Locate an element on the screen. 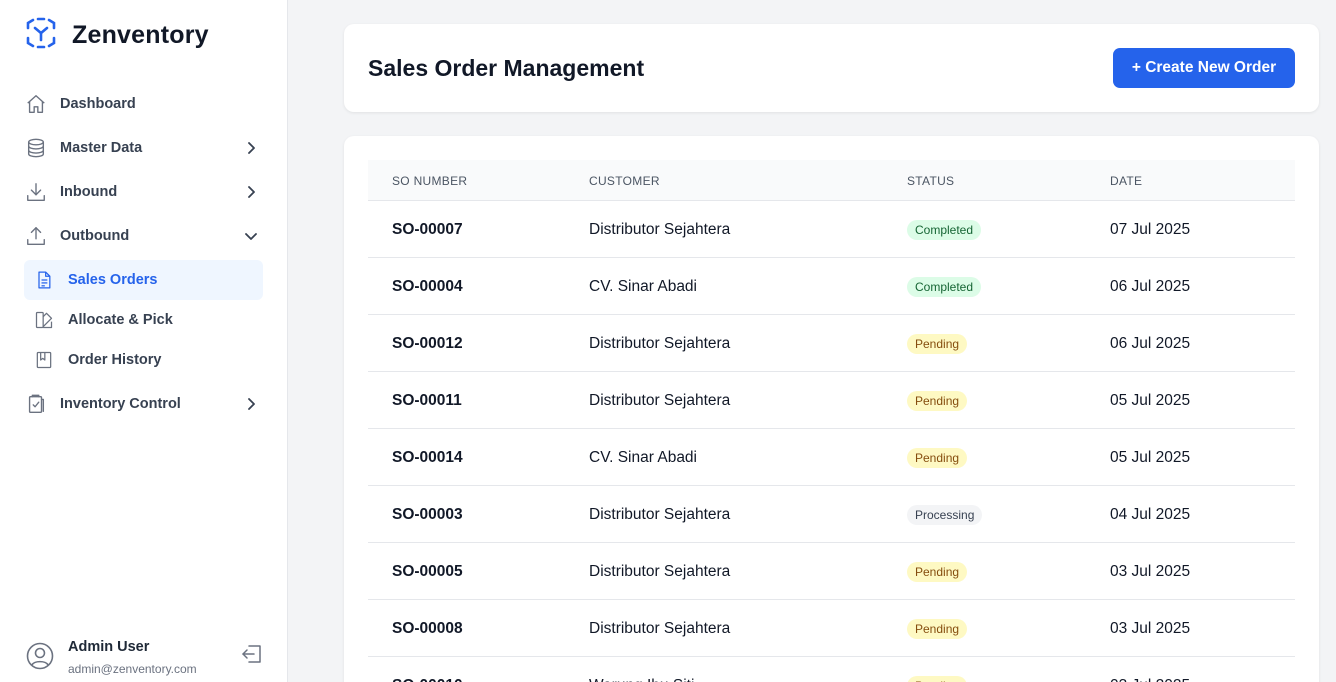 This screenshot has width=1336, height=682. document-icon is located at coordinates (44, 280).